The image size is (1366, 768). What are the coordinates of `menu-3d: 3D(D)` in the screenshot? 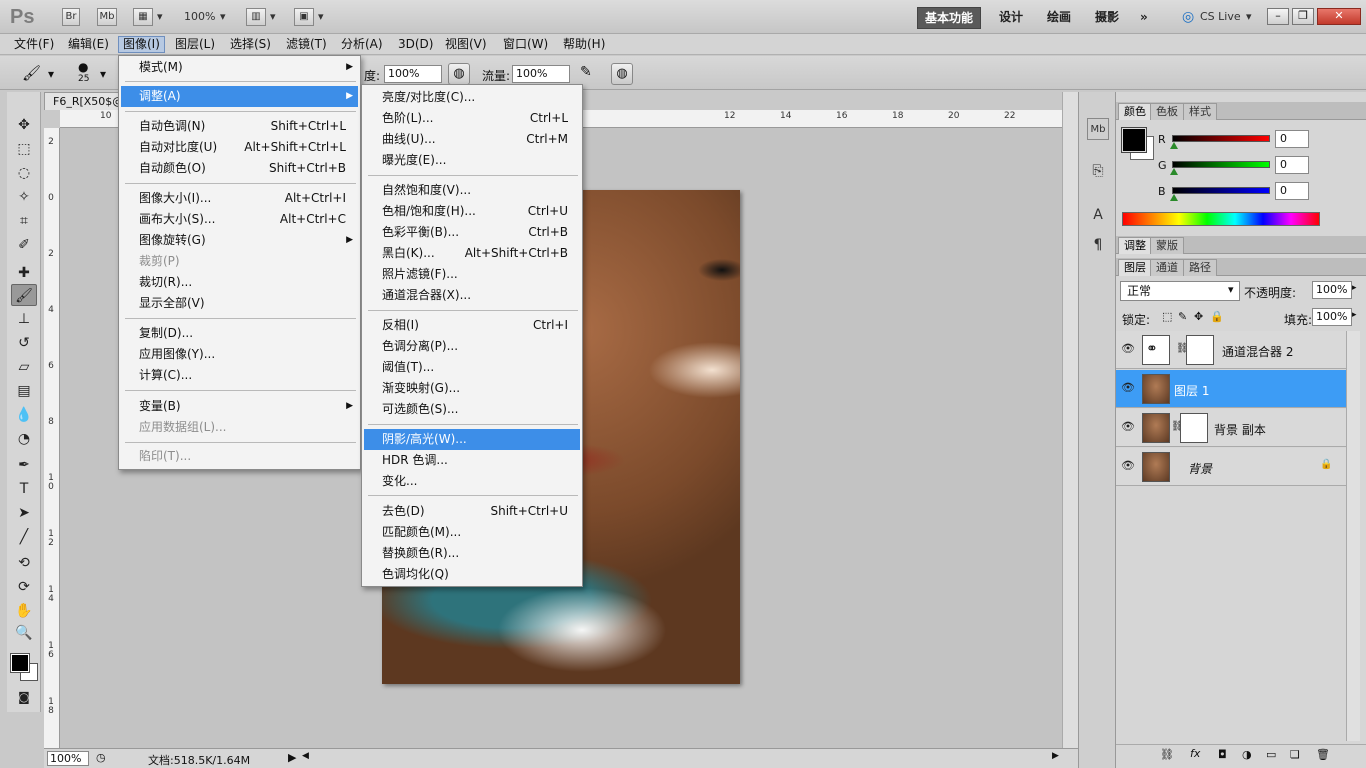 It's located at (415, 44).